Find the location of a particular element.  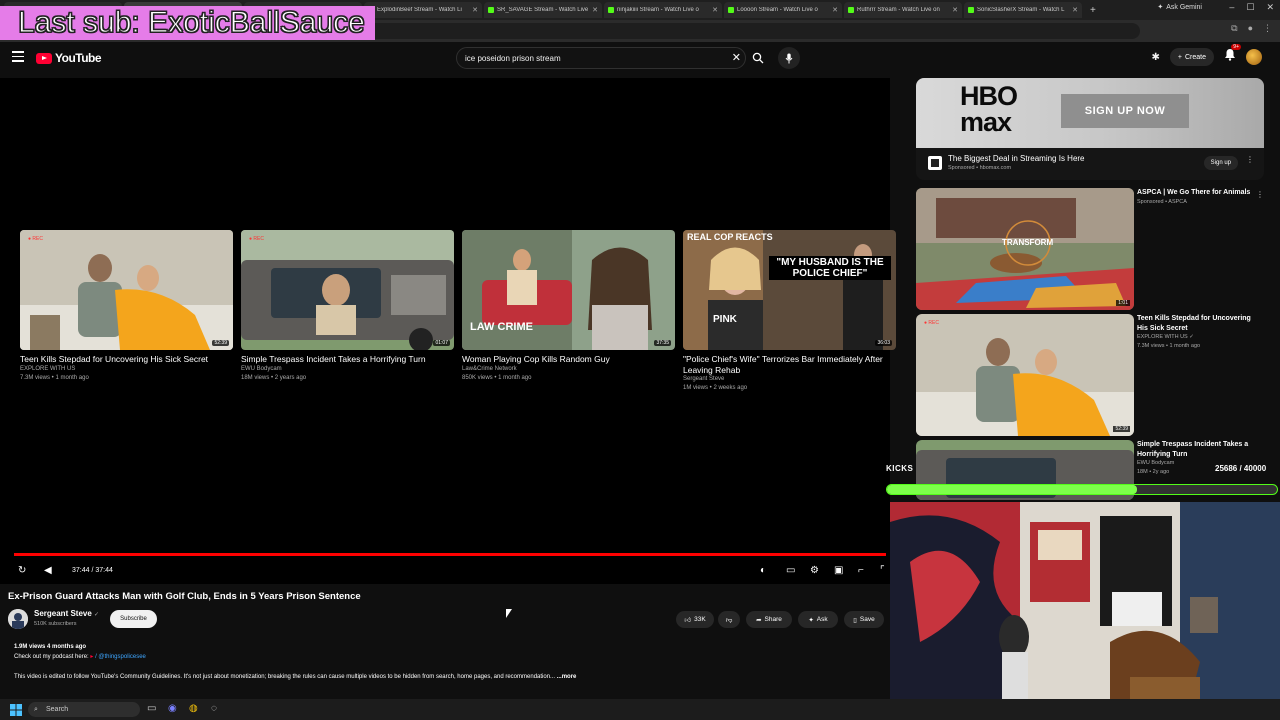

duration-badge: 01:07 is located at coordinates (441, 343).